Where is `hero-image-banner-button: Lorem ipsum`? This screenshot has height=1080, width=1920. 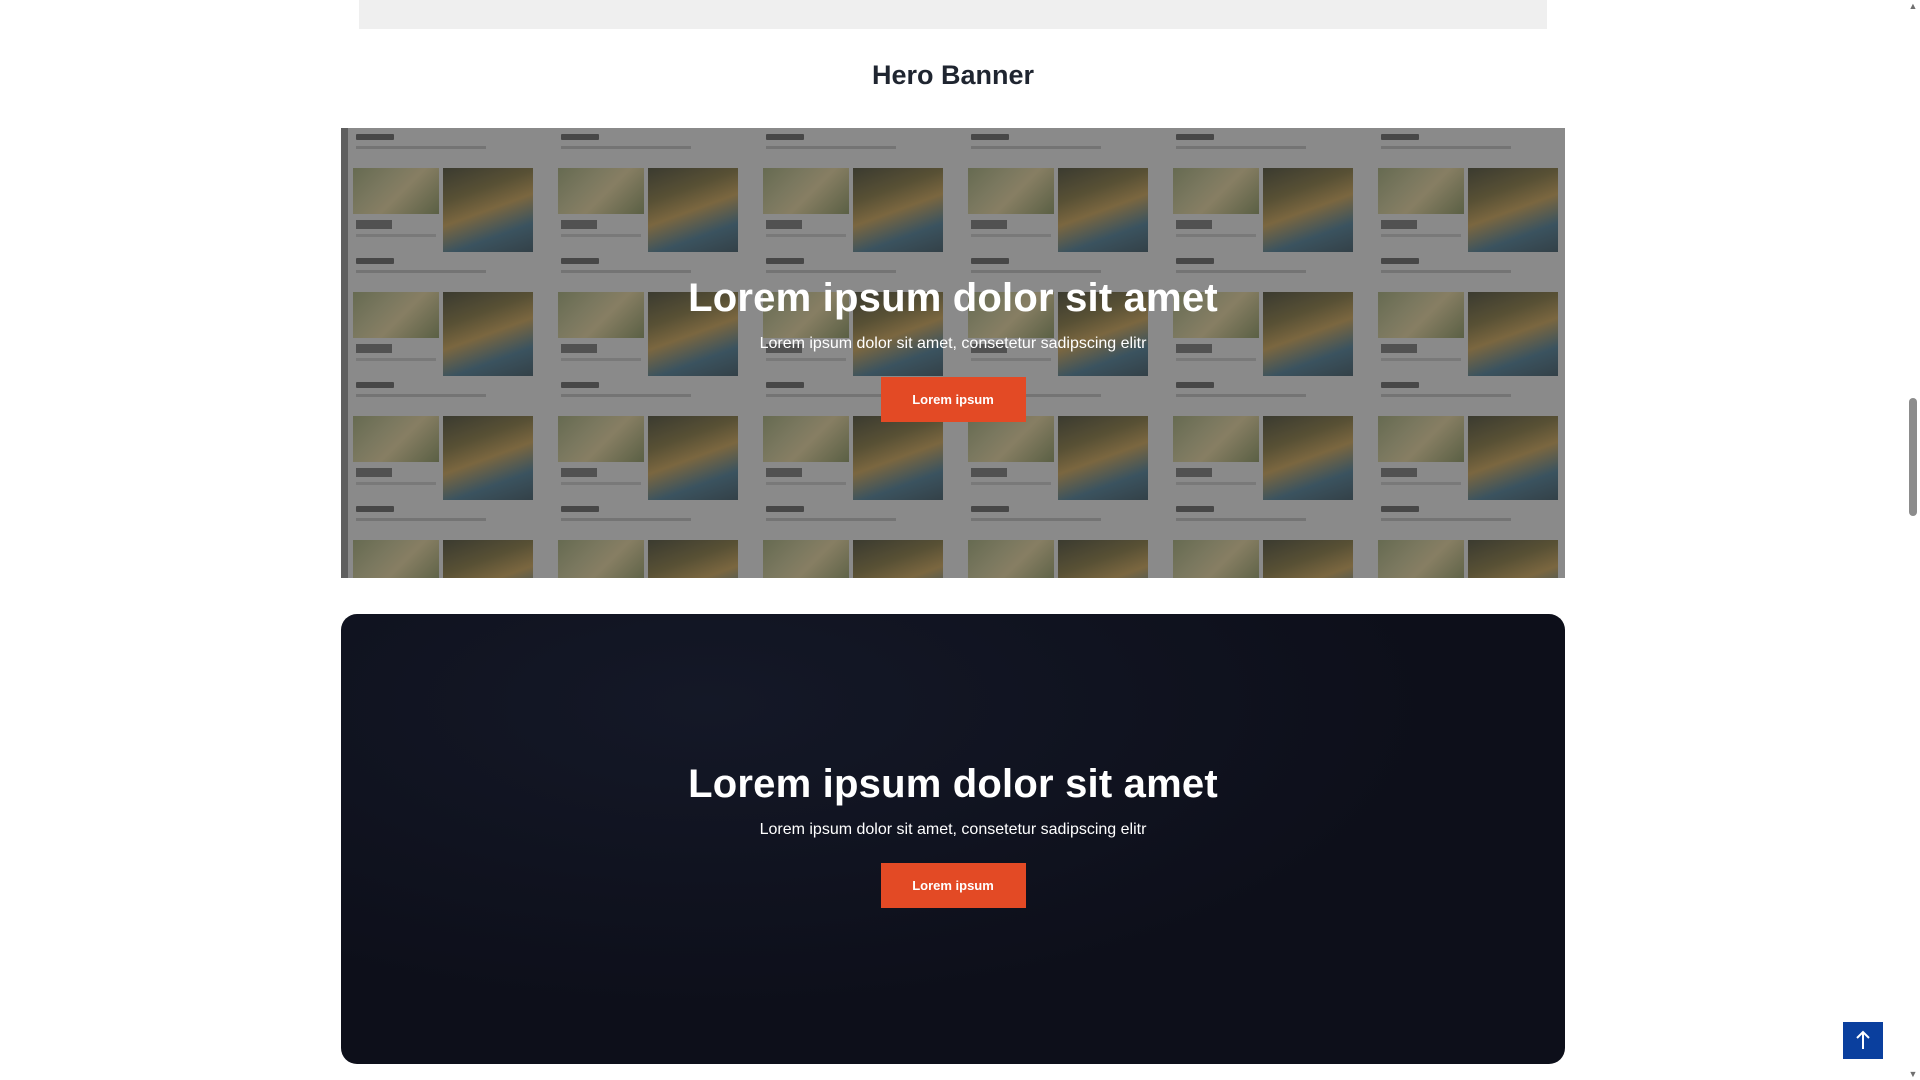 hero-image-banner-button: Lorem ipsum is located at coordinates (953, 399).